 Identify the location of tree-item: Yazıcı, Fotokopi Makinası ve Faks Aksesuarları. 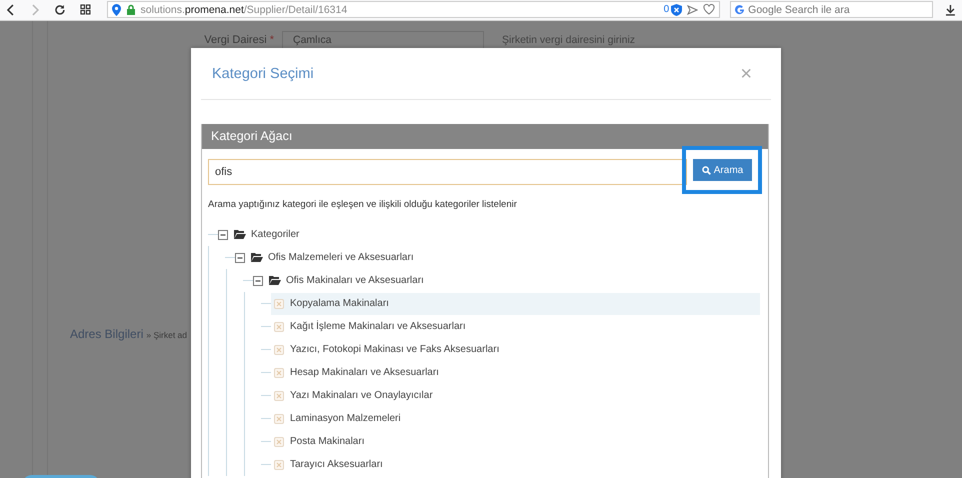
(515, 349).